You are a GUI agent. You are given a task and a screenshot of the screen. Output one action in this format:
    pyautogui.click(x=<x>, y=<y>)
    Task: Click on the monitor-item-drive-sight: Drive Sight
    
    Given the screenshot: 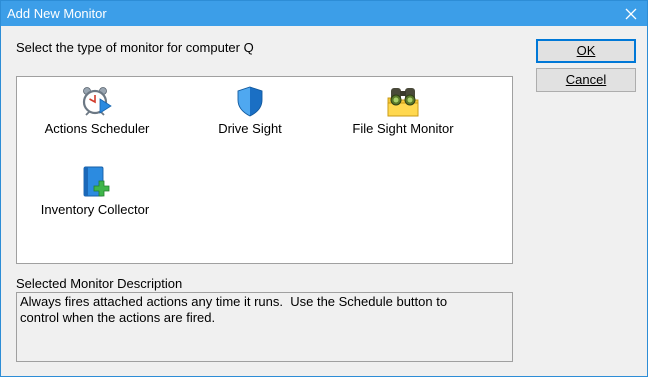 What is the action you would take?
    pyautogui.click(x=250, y=112)
    